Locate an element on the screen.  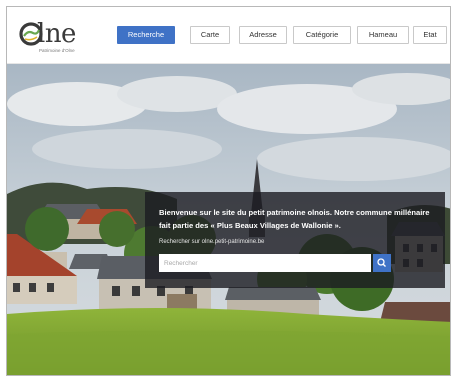
nav-recherche: Recherche is located at coordinates (146, 35).